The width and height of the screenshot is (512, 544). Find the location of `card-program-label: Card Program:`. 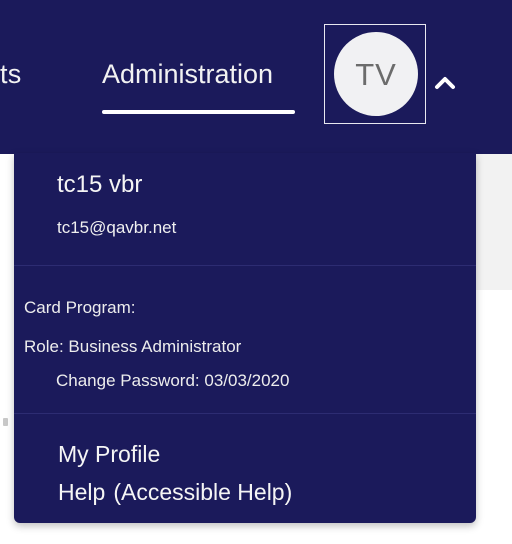

card-program-label: Card Program: is located at coordinates (80, 307).